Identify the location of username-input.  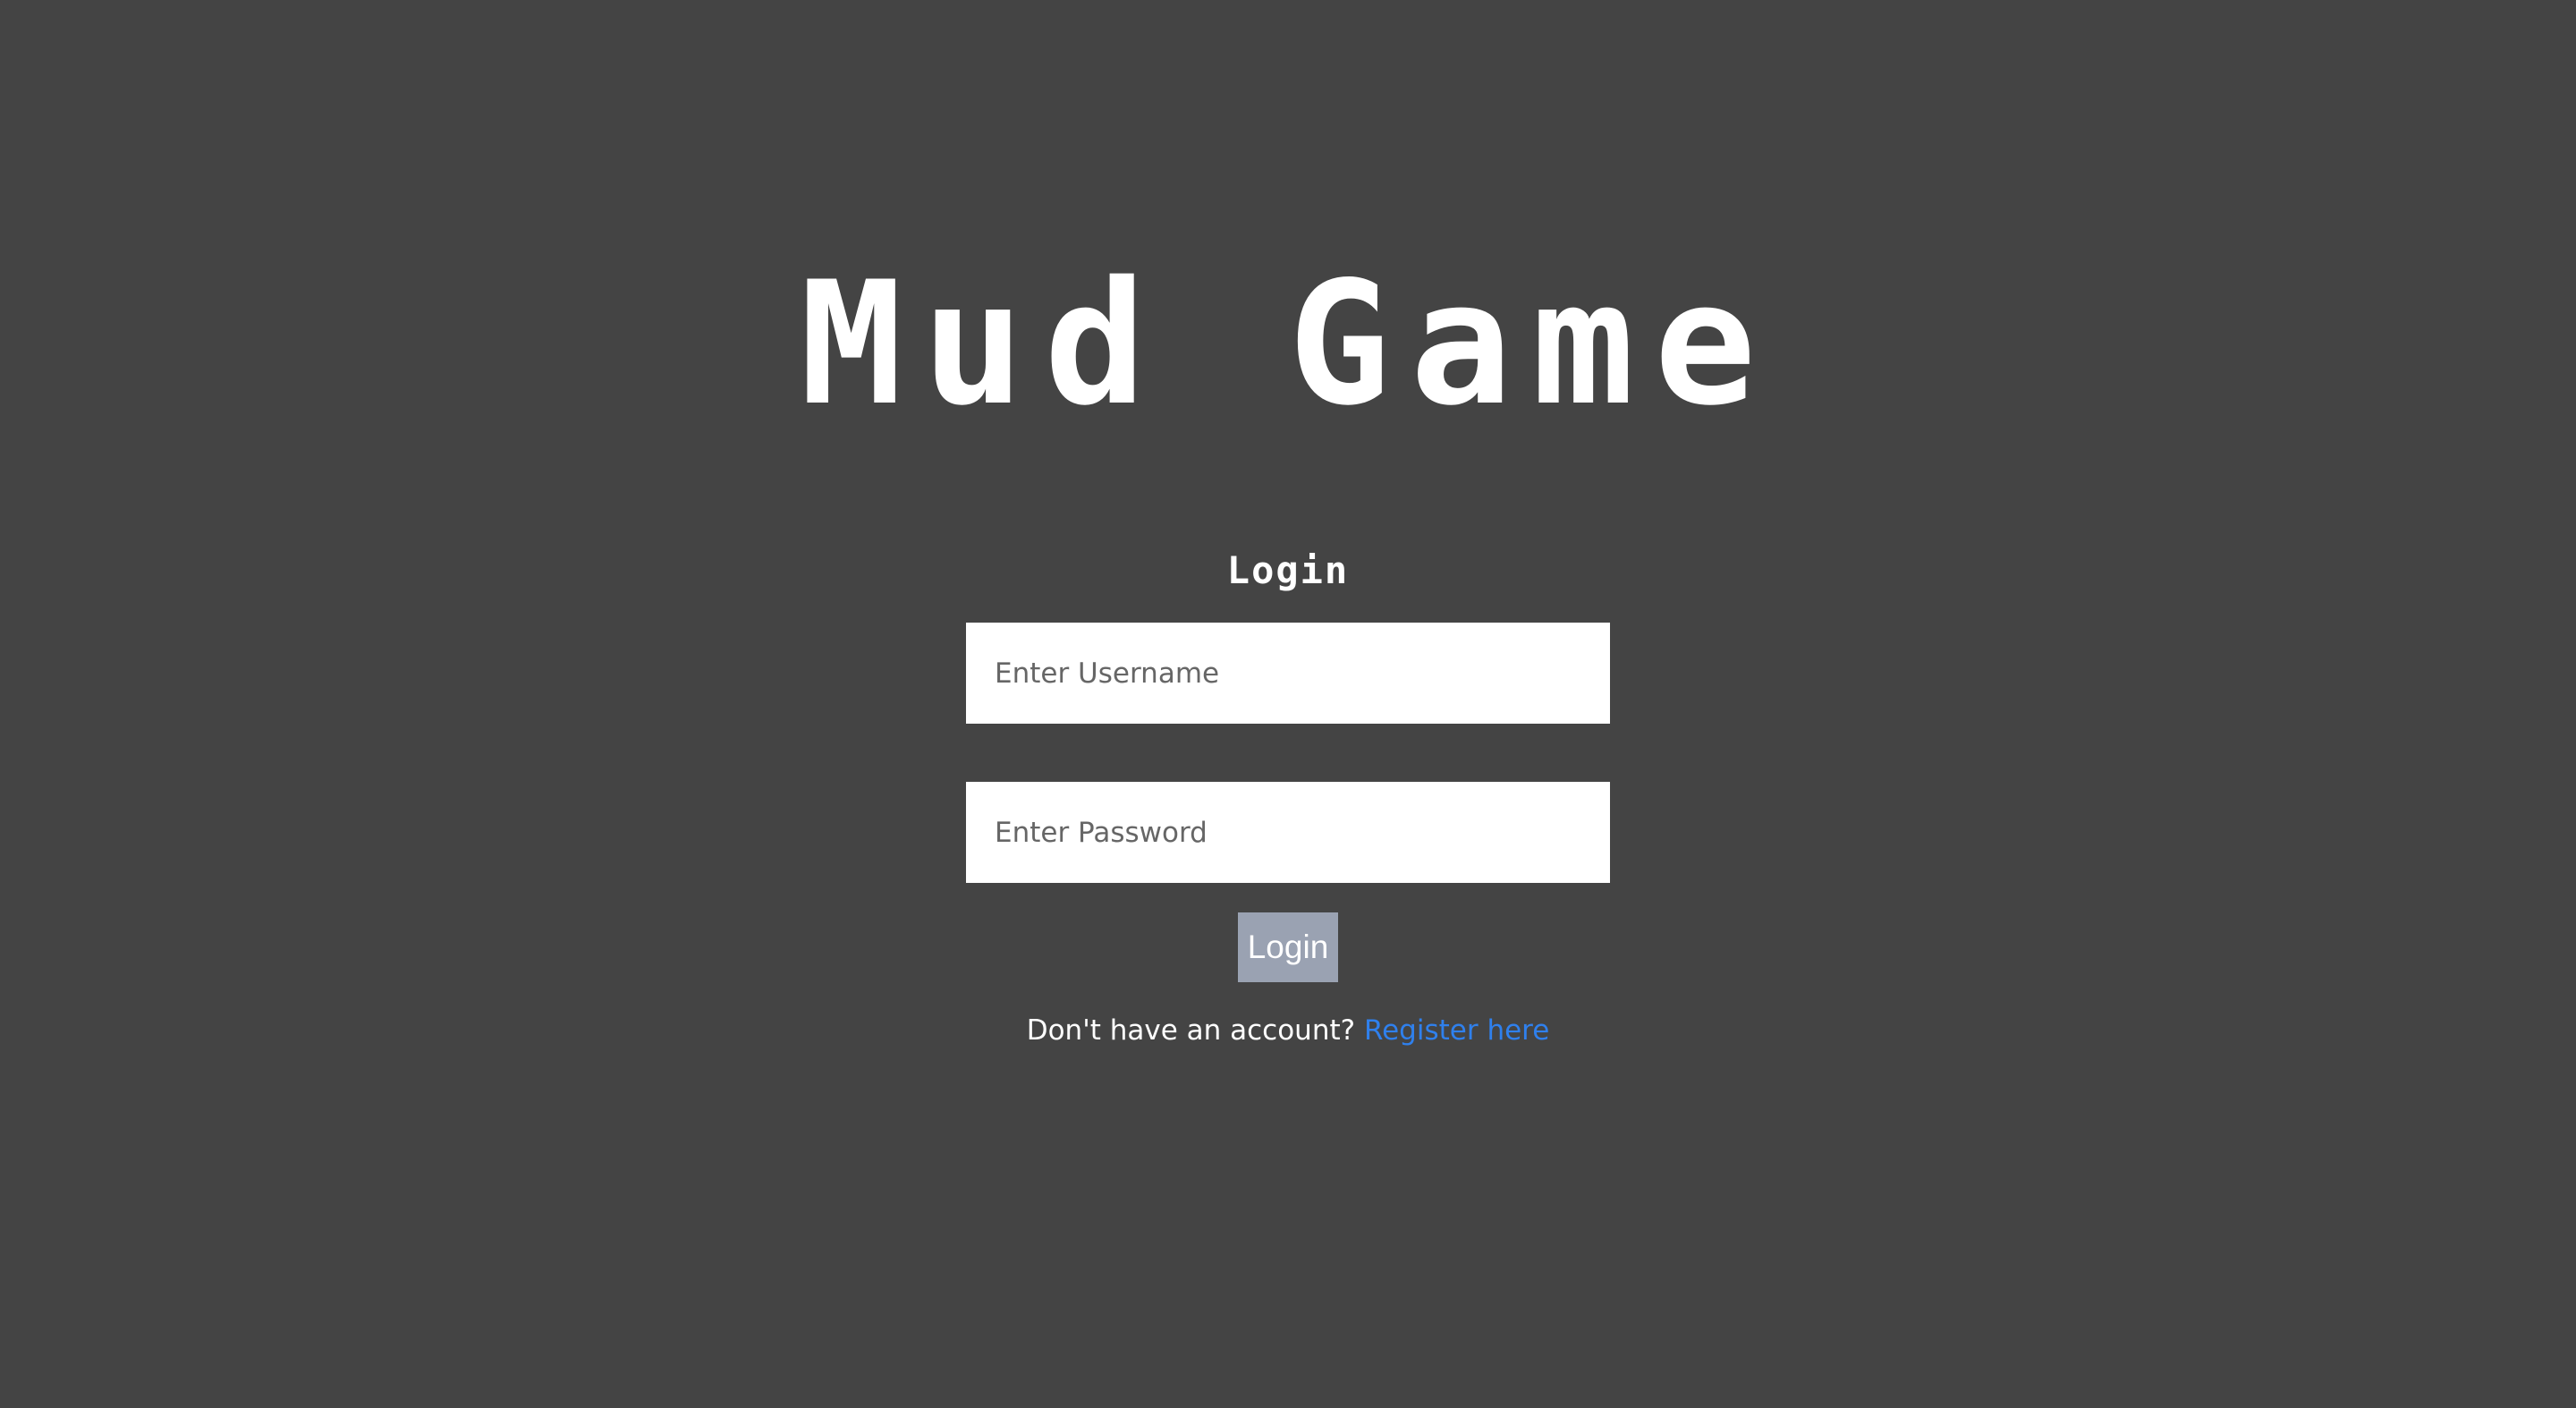
(1288, 673).